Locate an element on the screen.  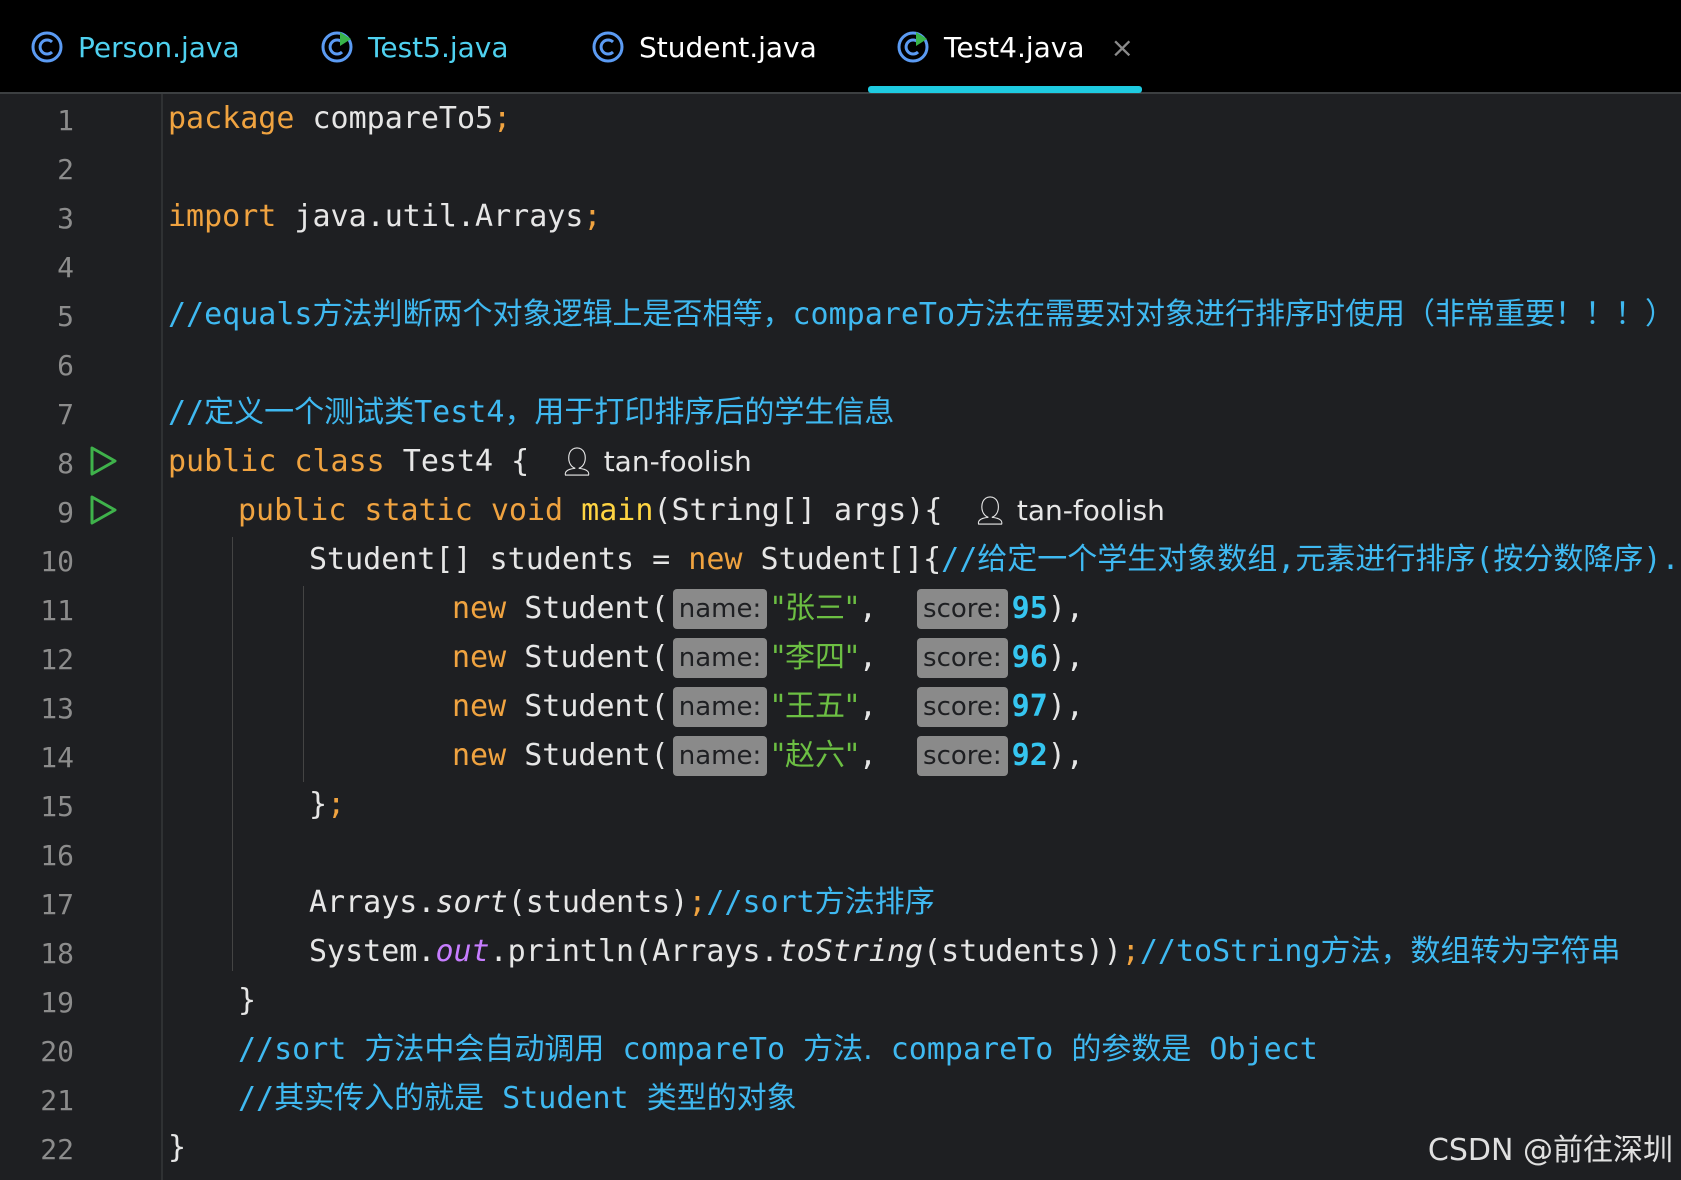
comment: 其实传入的就是 is located at coordinates (379, 1098).